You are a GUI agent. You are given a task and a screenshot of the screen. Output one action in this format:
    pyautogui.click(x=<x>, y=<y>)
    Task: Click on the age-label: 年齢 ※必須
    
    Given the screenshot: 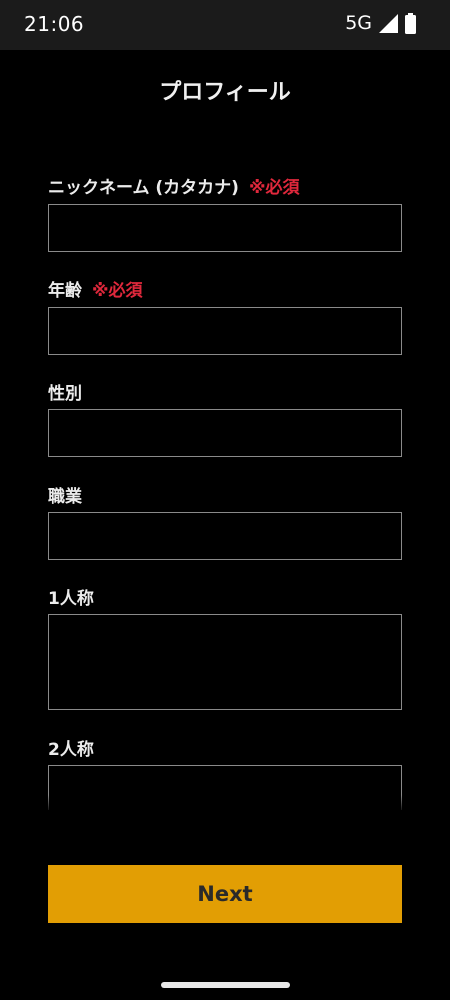 What is the action you would take?
    pyautogui.click(x=95, y=288)
    